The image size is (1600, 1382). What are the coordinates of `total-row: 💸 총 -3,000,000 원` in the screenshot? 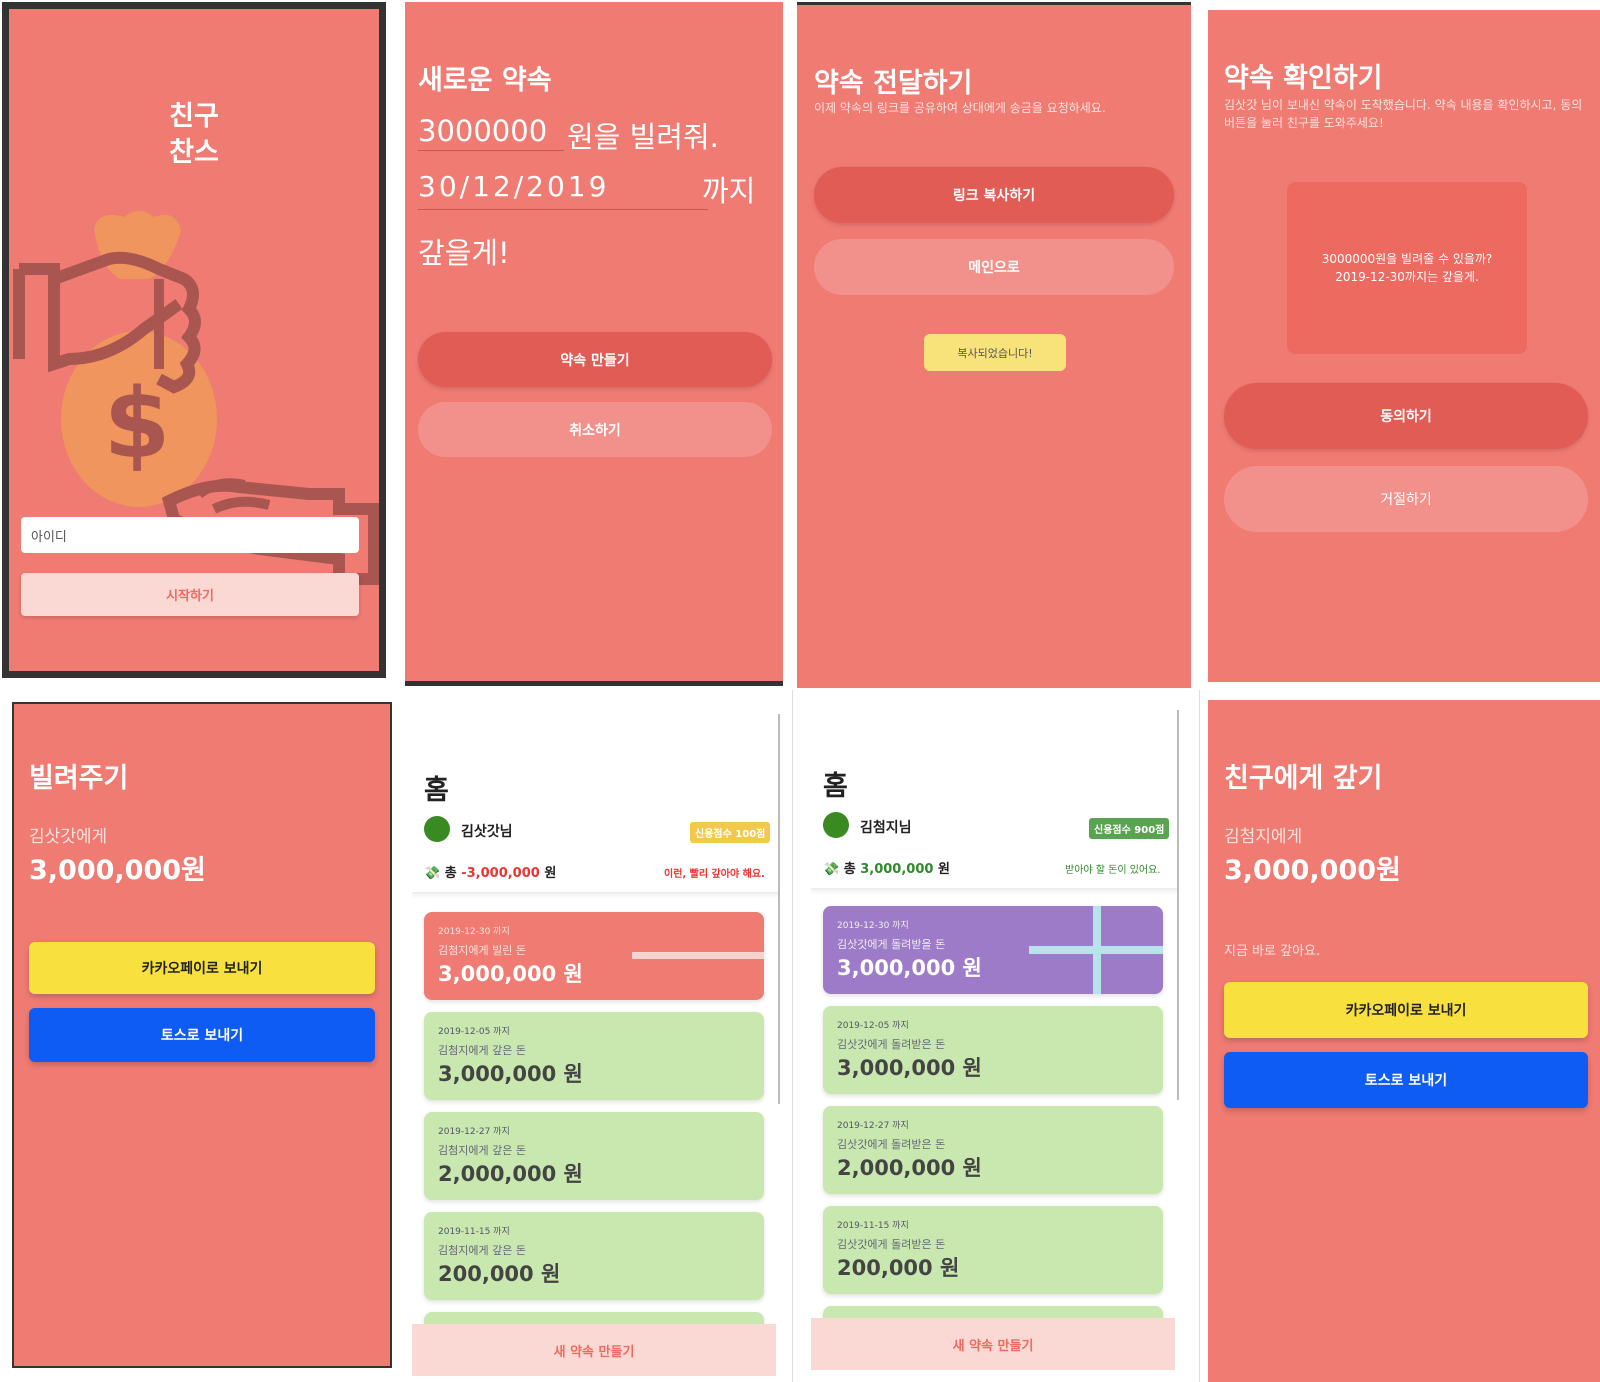 It's located at (490, 871).